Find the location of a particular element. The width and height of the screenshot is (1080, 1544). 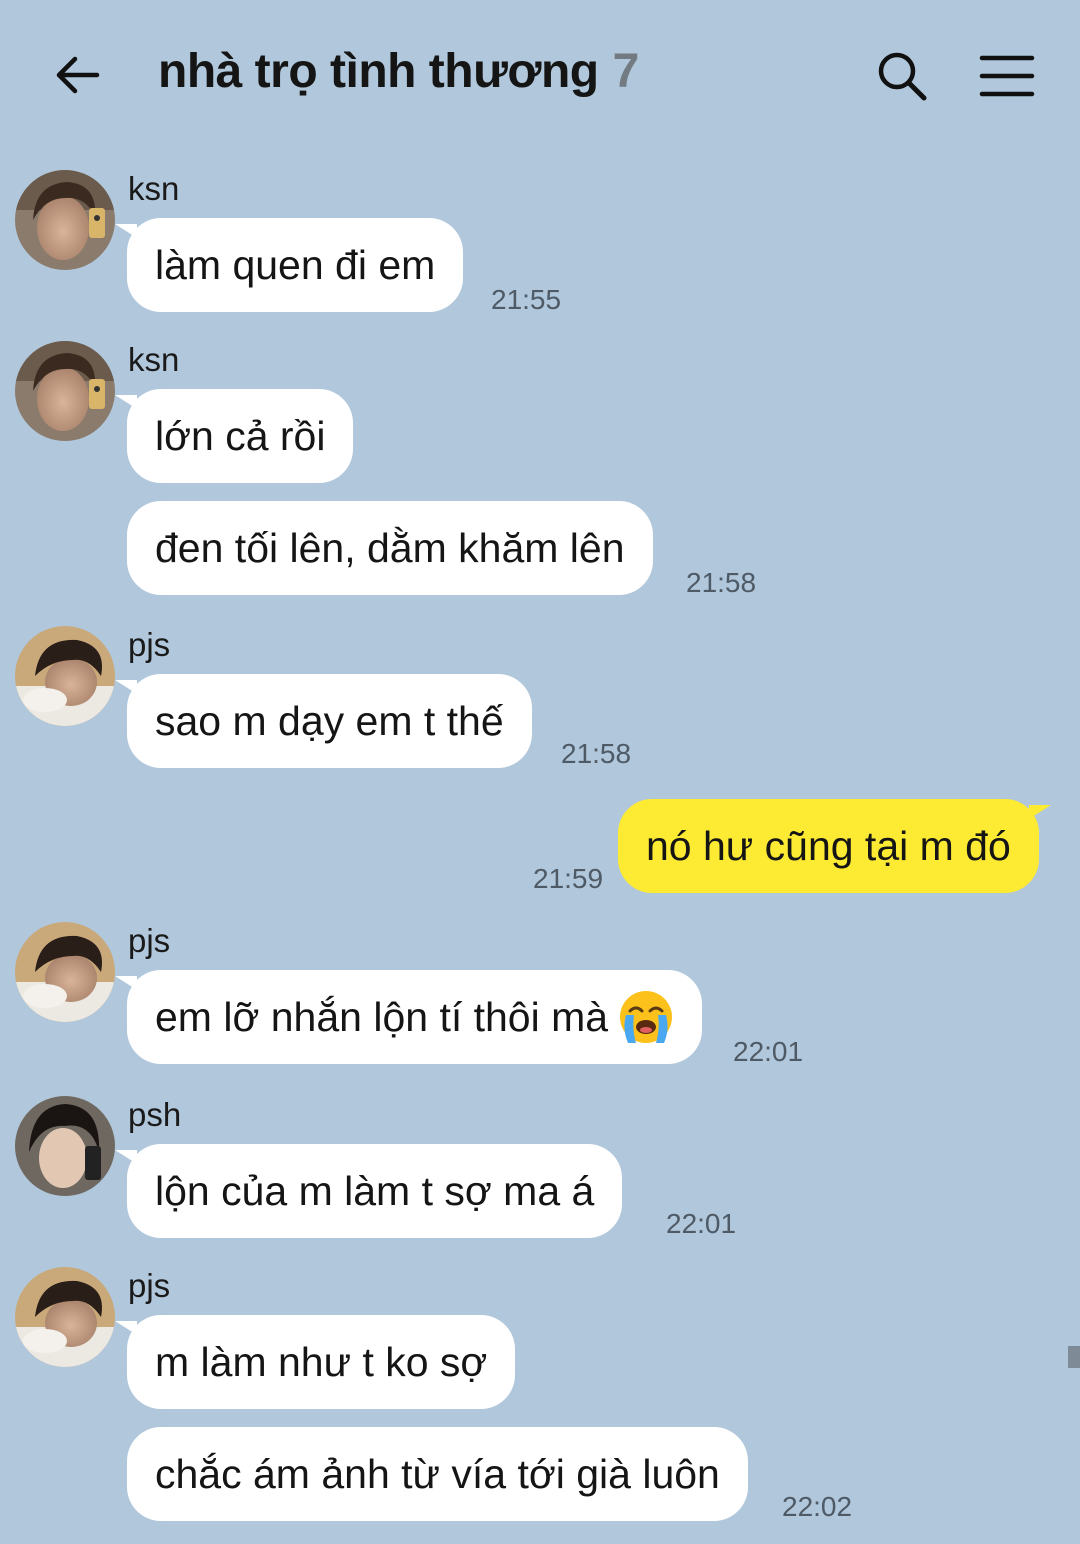

menu-button is located at coordinates (1007, 76).